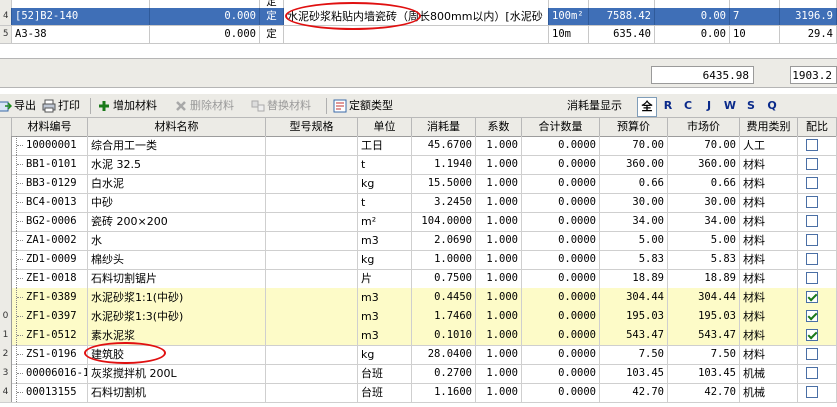 The width and height of the screenshot is (837, 407). What do you see at coordinates (444, 297) in the screenshot?
I see `consumption-cell: 0.4450` at bounding box center [444, 297].